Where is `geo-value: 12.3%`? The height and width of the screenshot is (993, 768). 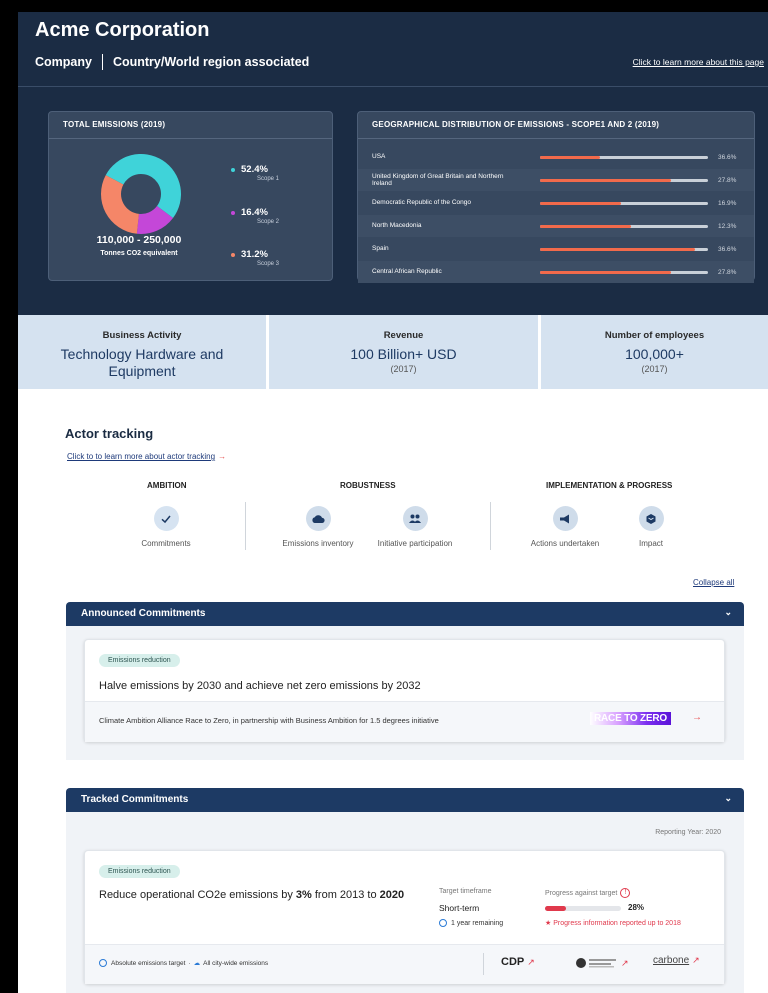
geo-value: 12.3% is located at coordinates (727, 226).